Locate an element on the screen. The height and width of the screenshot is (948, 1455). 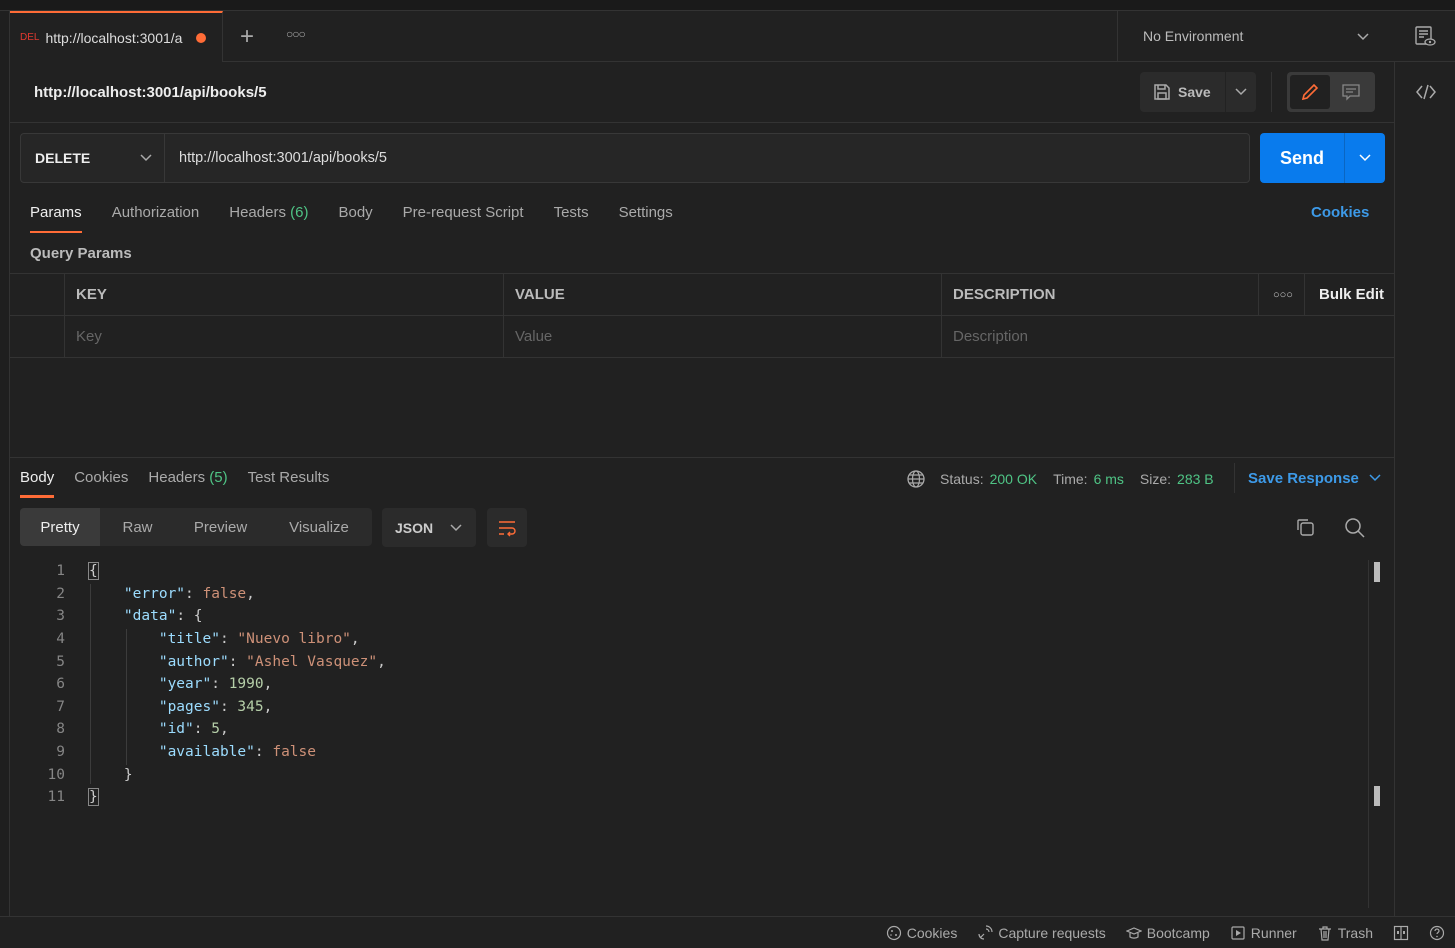
tab-response-cookies: Cookies is located at coordinates (101, 477).